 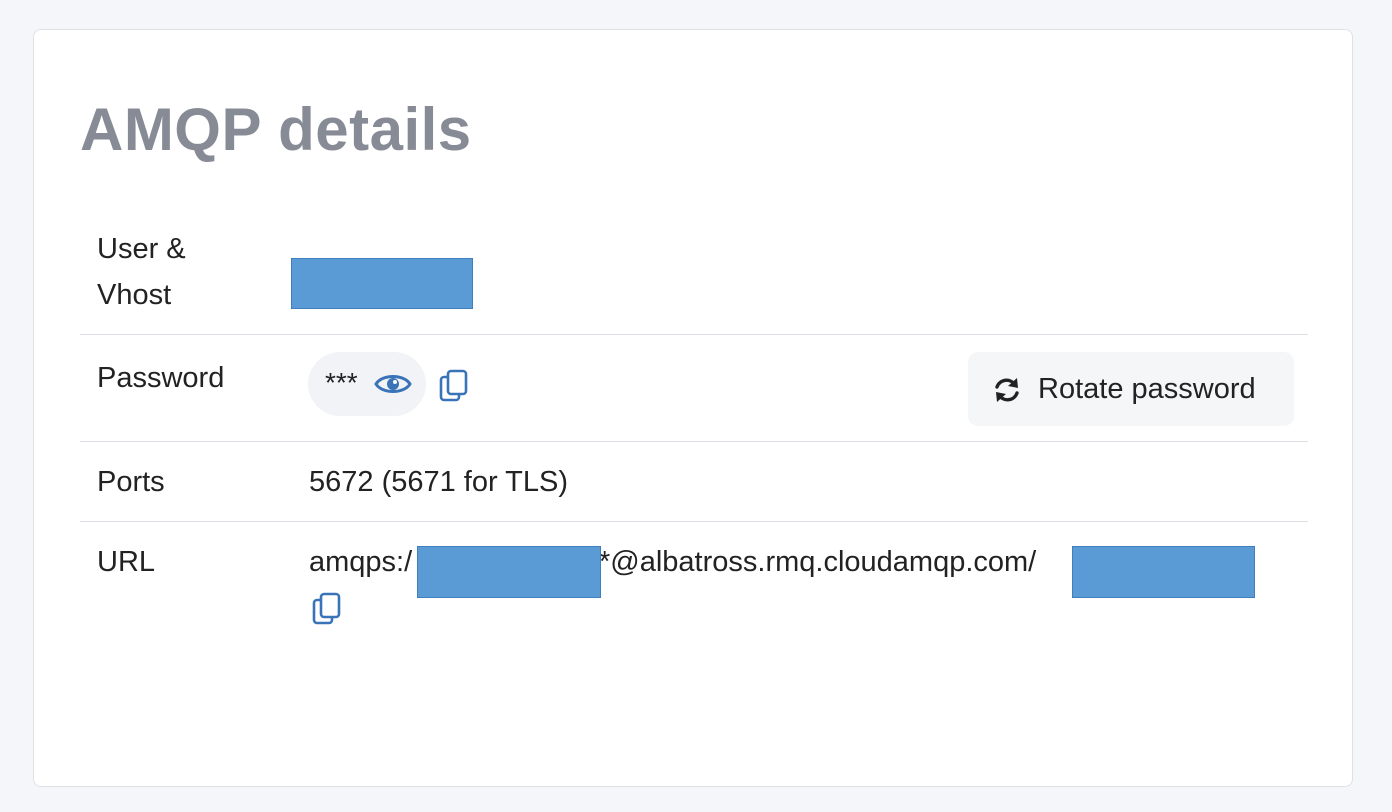 What do you see at coordinates (367, 384) in the screenshot?
I see `password-field: ***` at bounding box center [367, 384].